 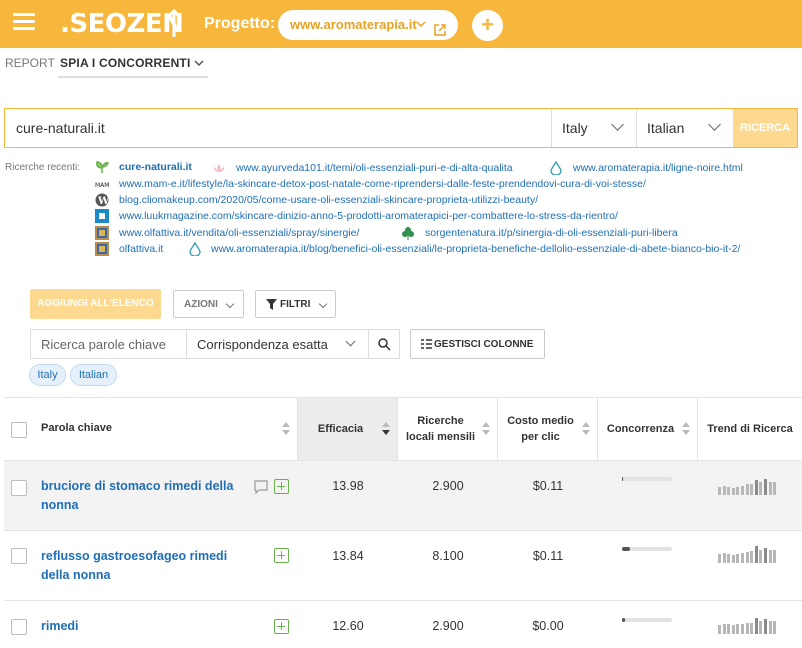 What do you see at coordinates (658, 168) in the screenshot?
I see `recent-search-link: www.aromaterapia.it/ligne-noire.html` at bounding box center [658, 168].